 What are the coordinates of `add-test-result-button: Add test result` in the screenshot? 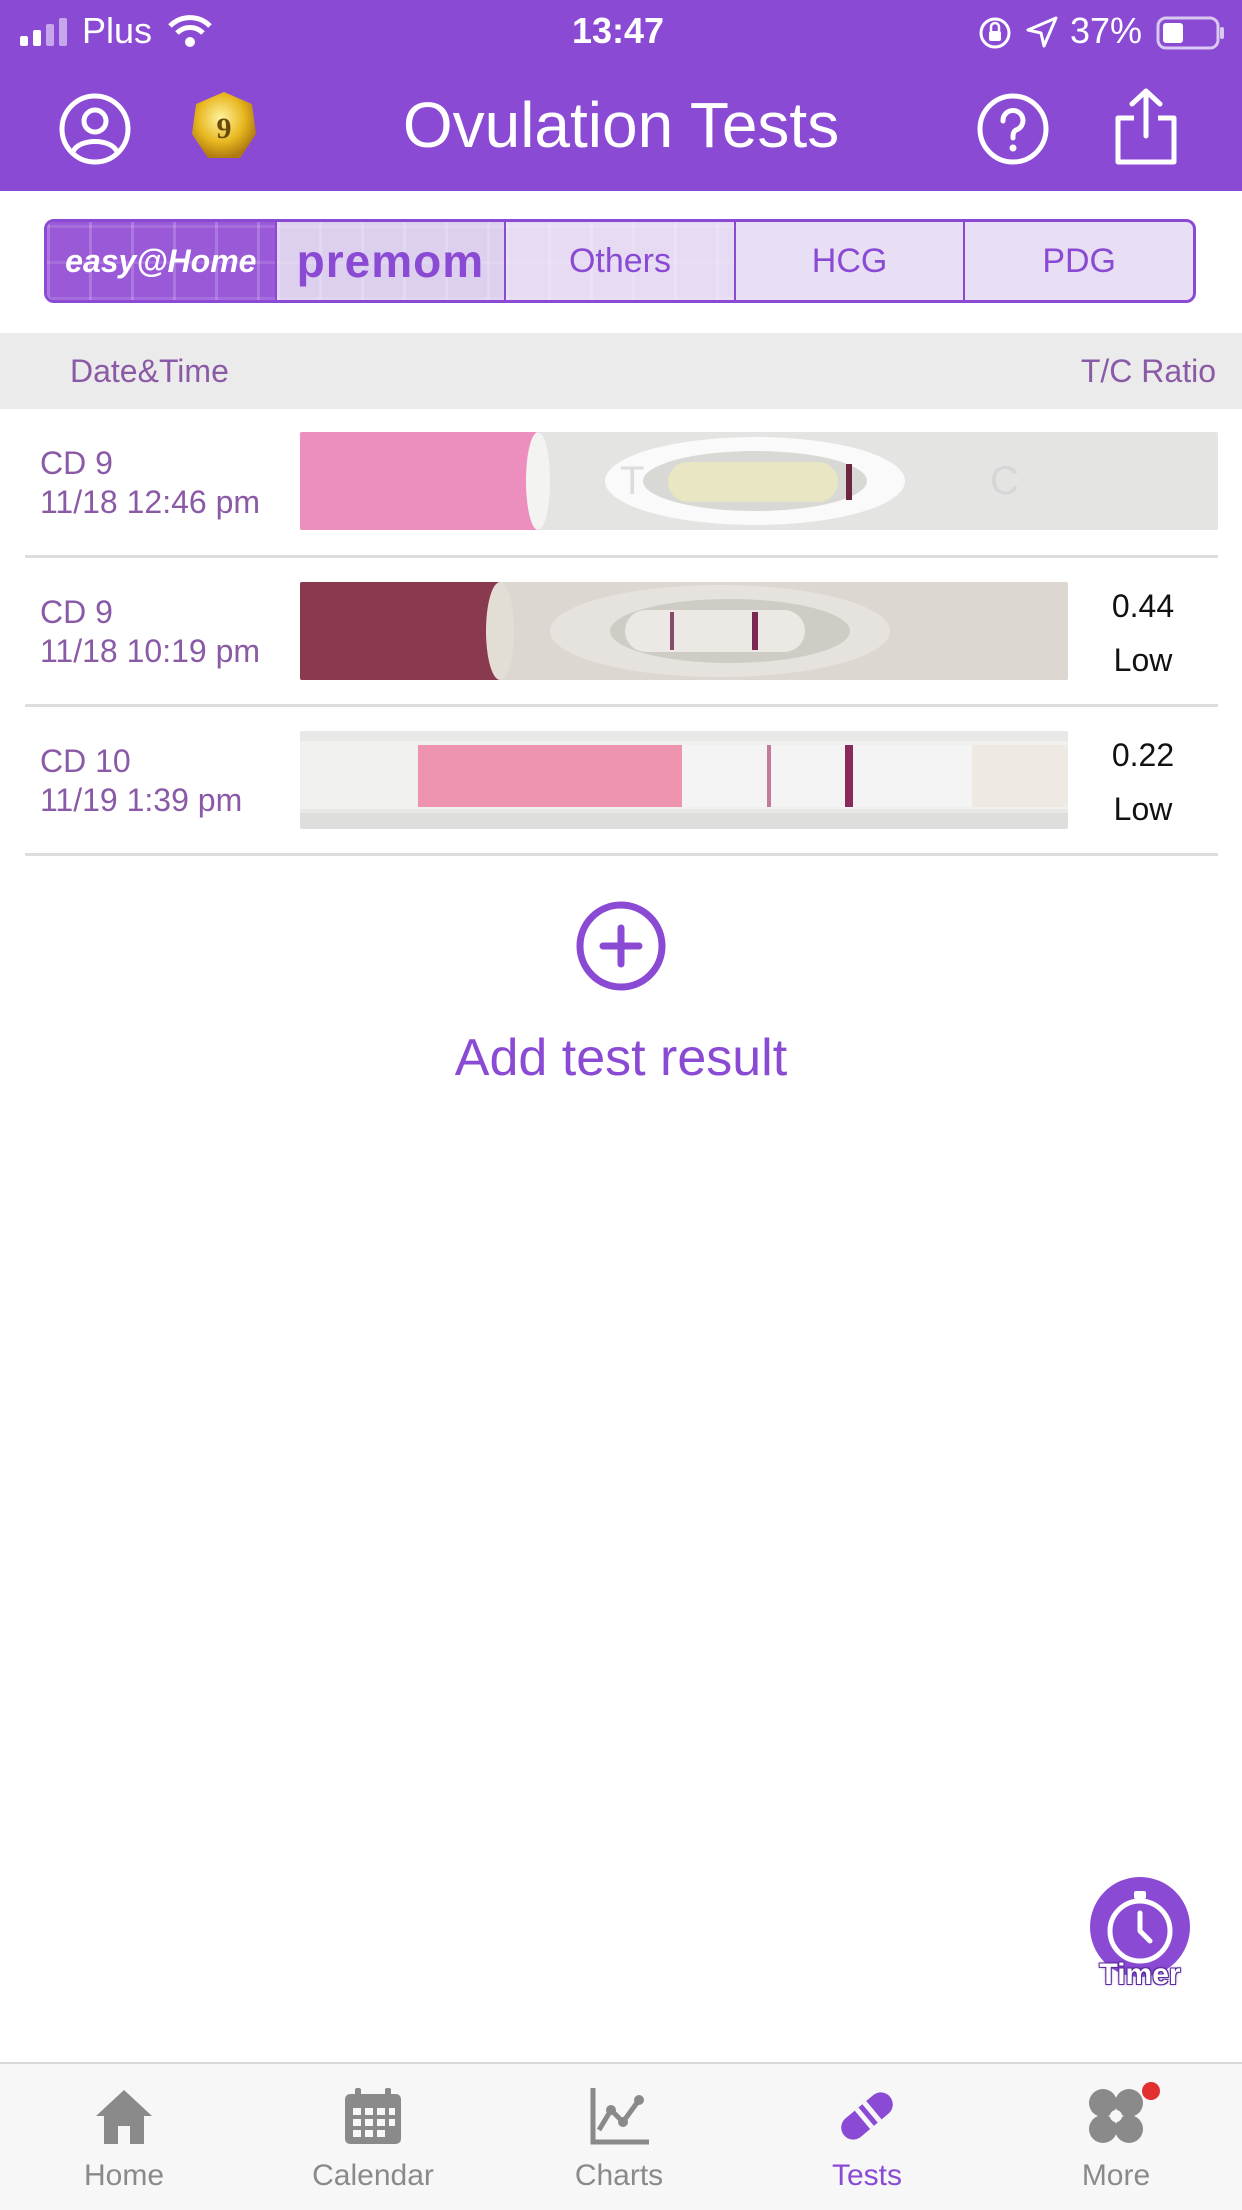 It's located at (621, 1058).